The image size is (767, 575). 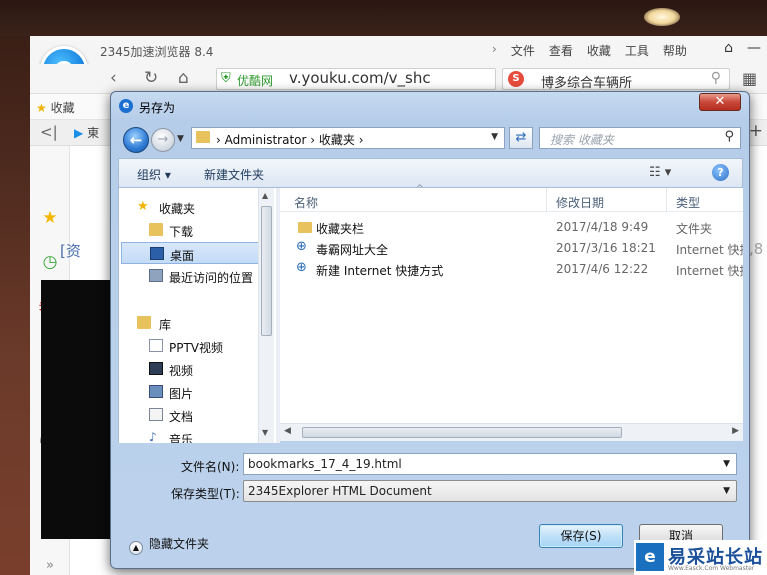 I want to click on tree-item-label: 下载, so click(x=181, y=232).